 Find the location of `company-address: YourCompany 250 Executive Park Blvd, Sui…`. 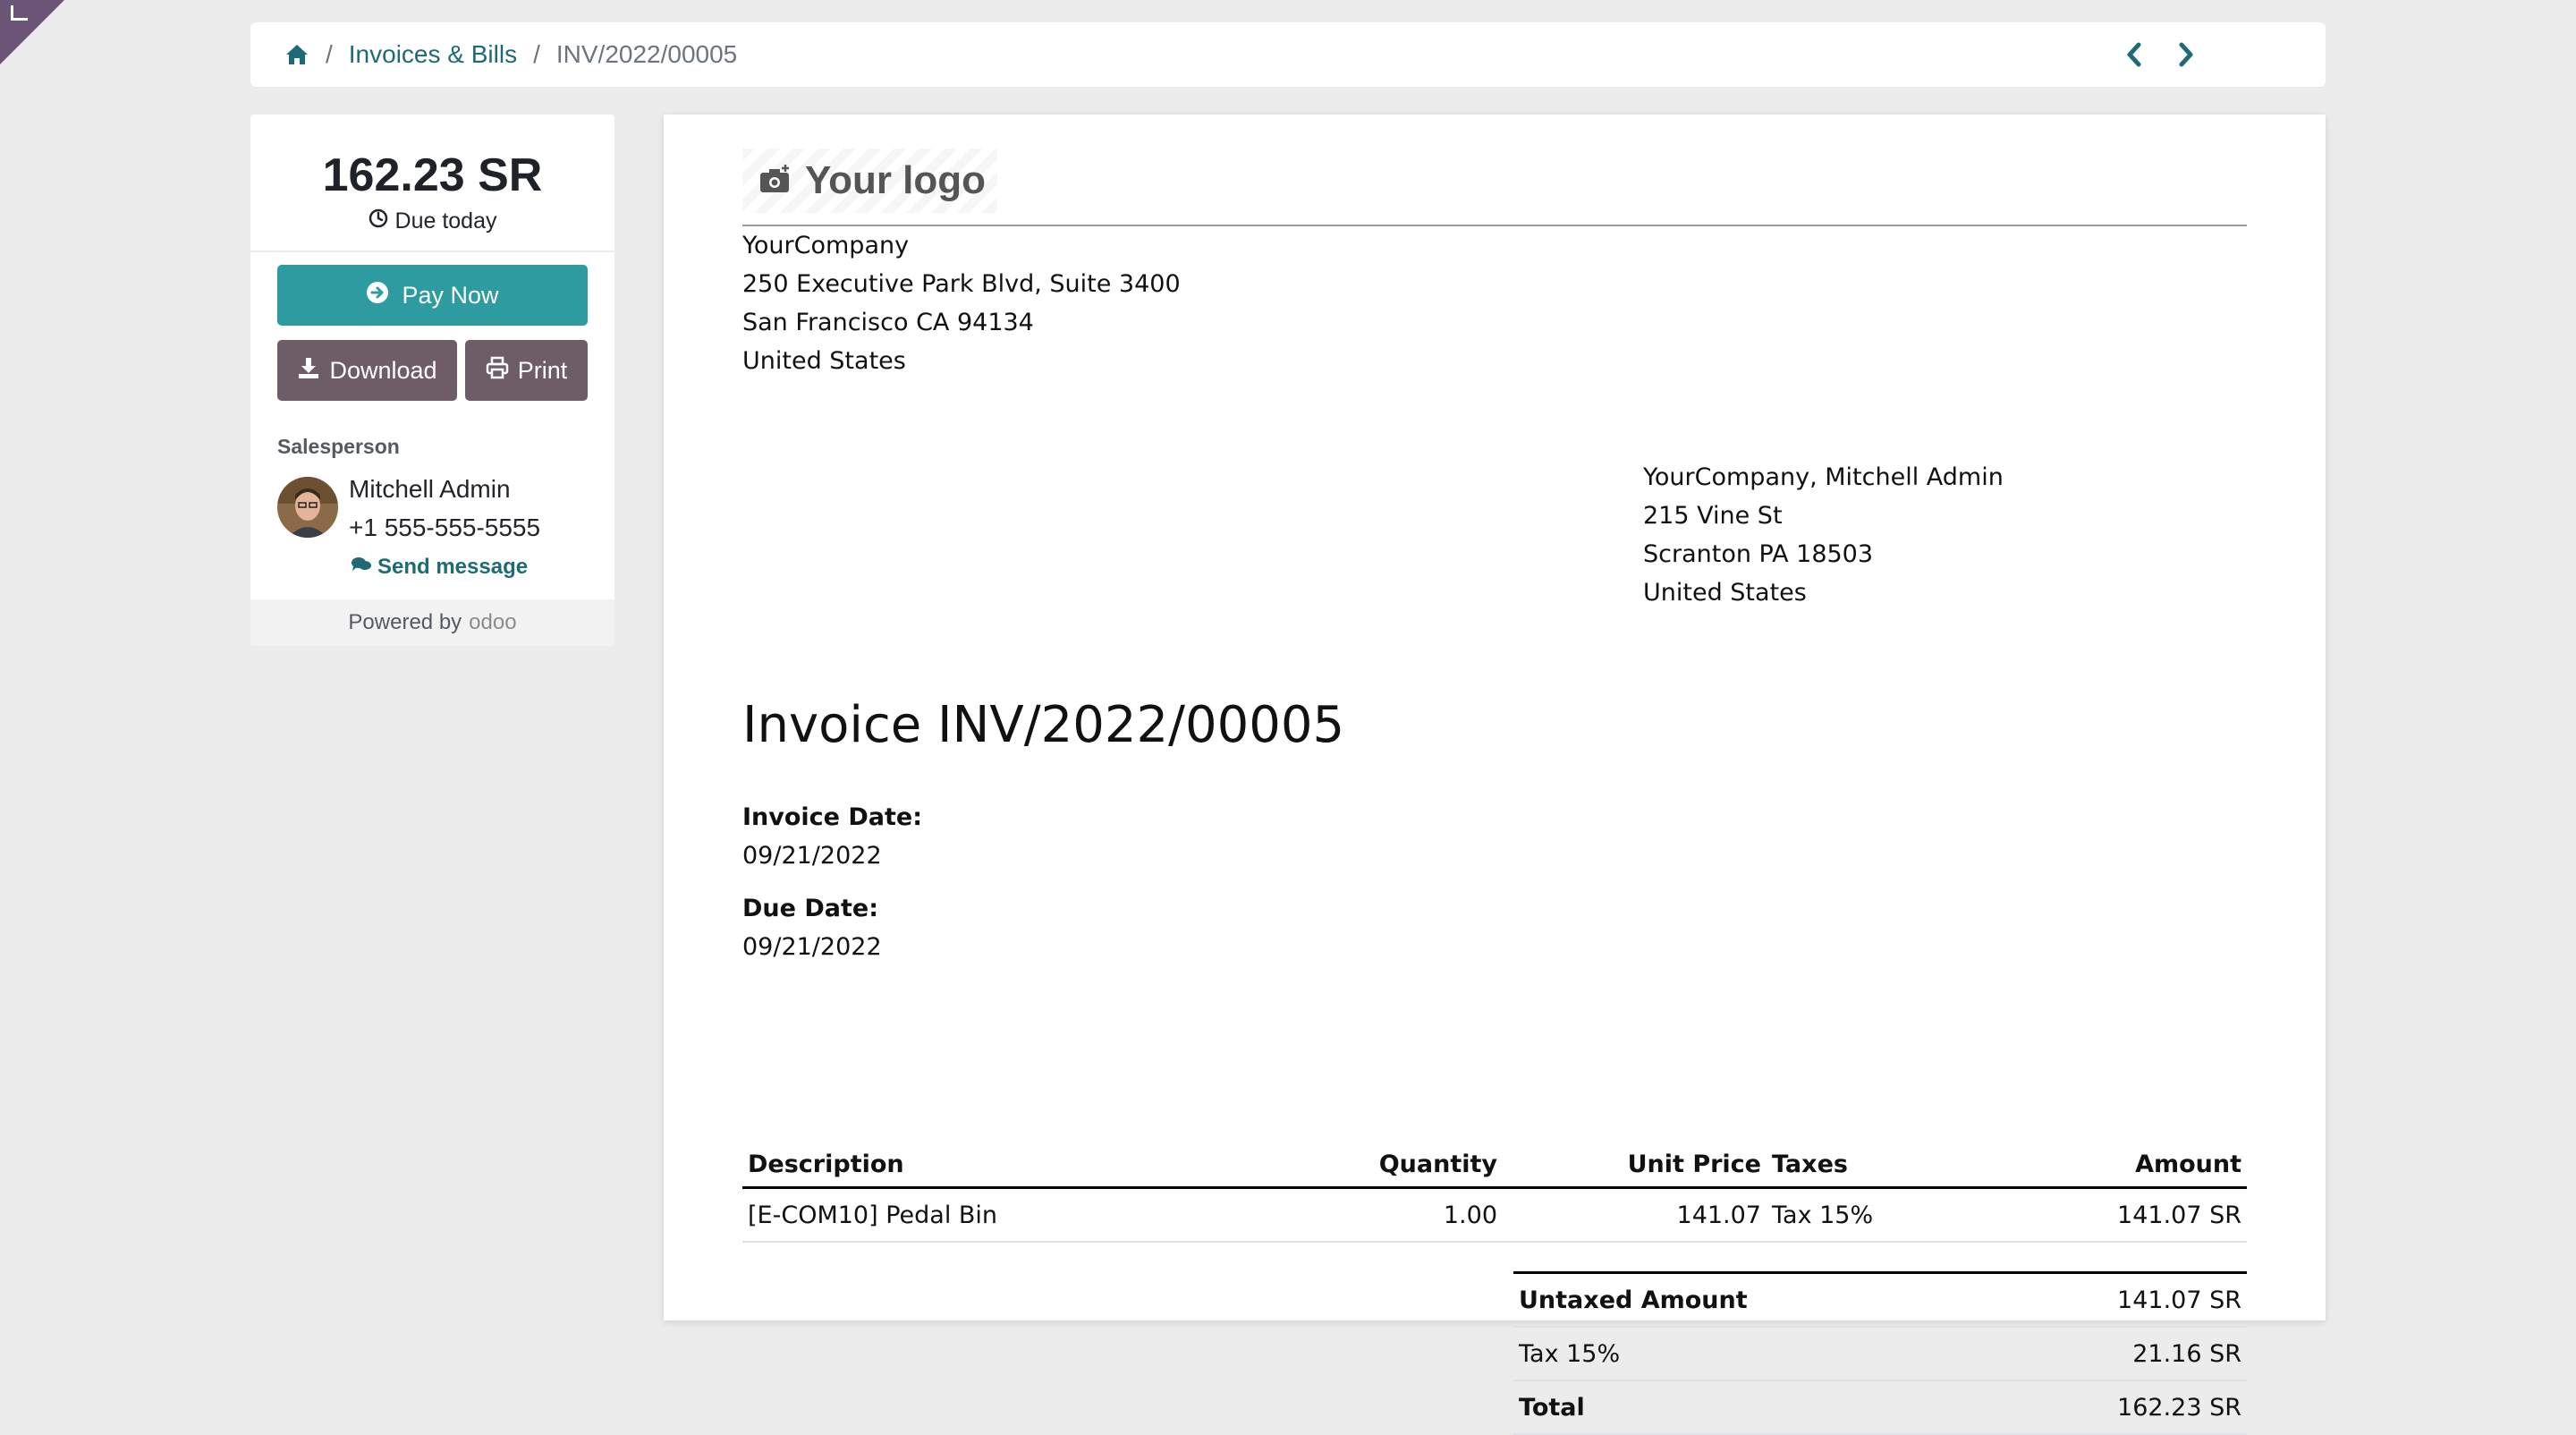

company-address: YourCompany 250 Executive Park Blvd, Sui… is located at coordinates (961, 303).